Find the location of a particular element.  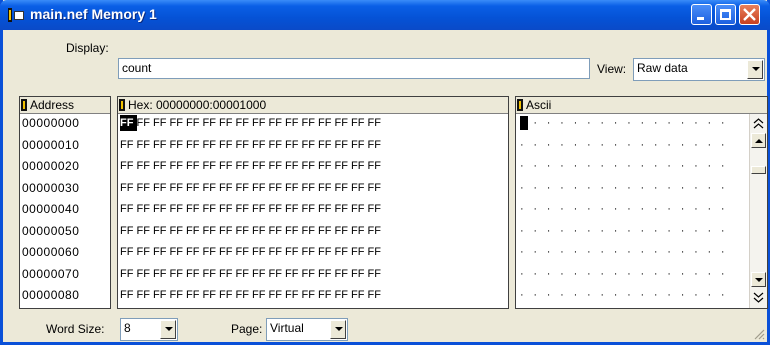

scroll-up-button is located at coordinates (758, 140).